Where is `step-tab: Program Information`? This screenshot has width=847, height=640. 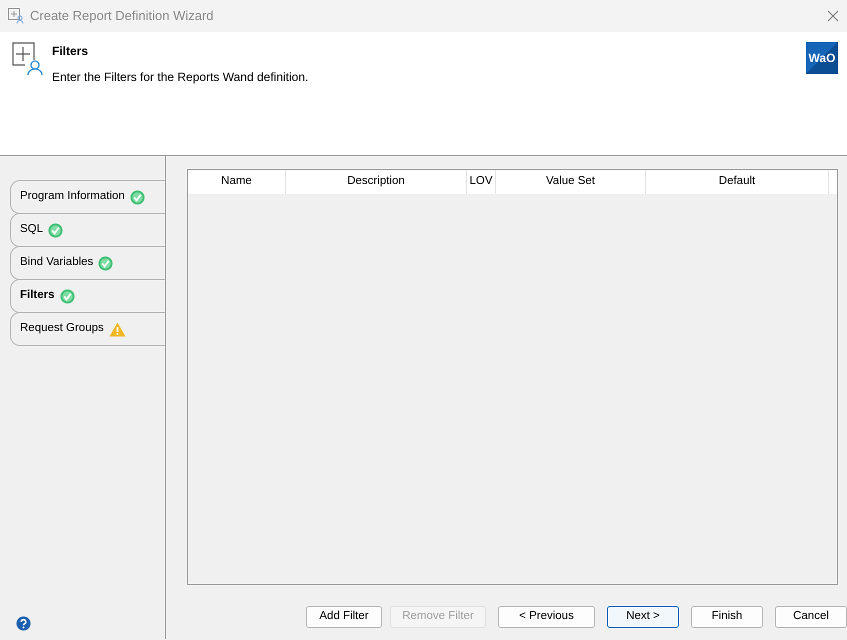 step-tab: Program Information is located at coordinates (87, 197).